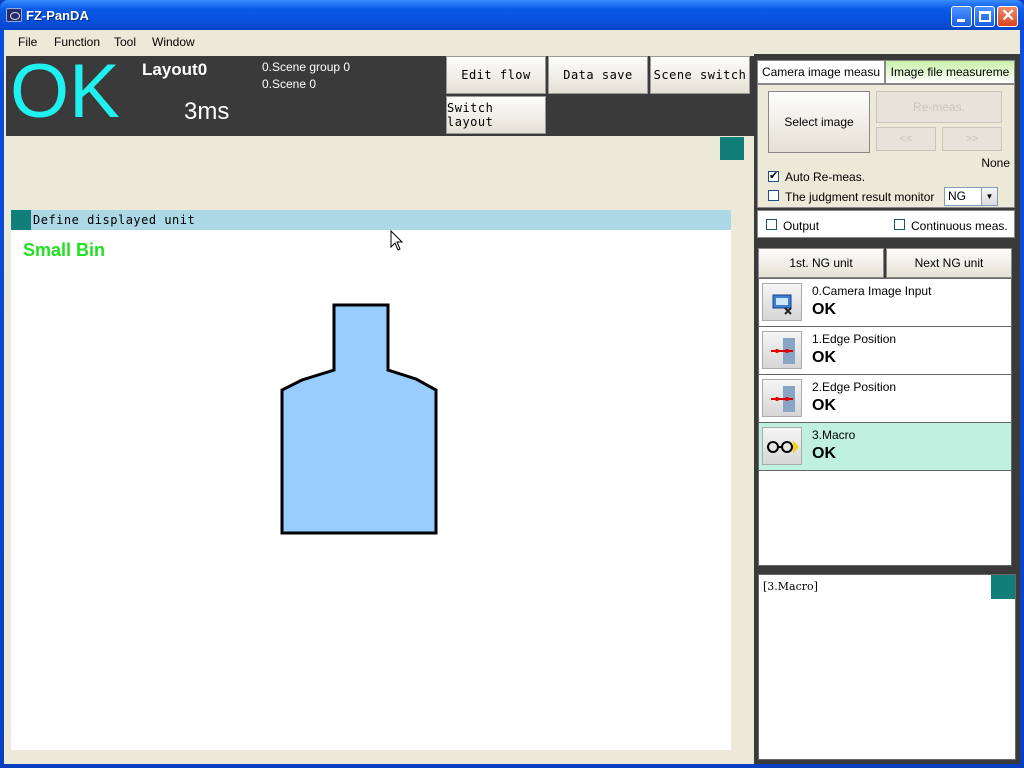 The width and height of the screenshot is (1024, 768). Describe the element at coordinates (872, 291) in the screenshot. I see `unit-name: 0.Camera Image Input` at that location.